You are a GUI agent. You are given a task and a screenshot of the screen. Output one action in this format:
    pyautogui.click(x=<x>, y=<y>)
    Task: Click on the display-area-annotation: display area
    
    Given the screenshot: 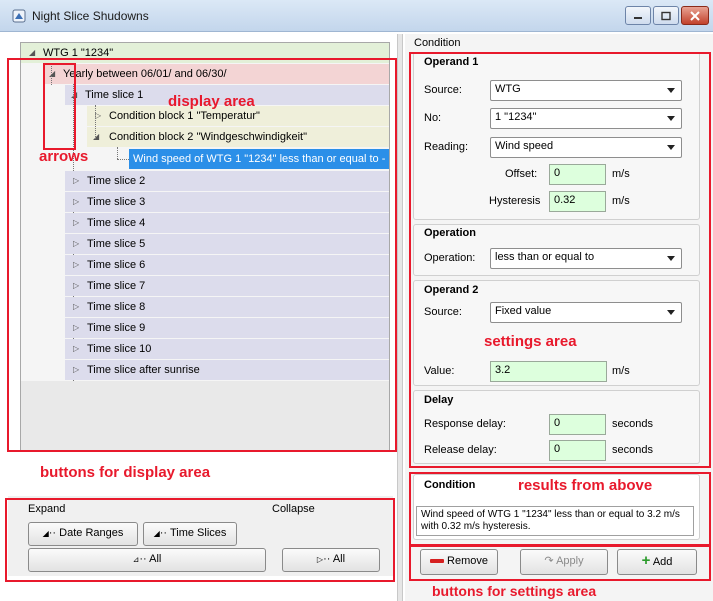 What is the action you would take?
    pyautogui.click(x=211, y=101)
    